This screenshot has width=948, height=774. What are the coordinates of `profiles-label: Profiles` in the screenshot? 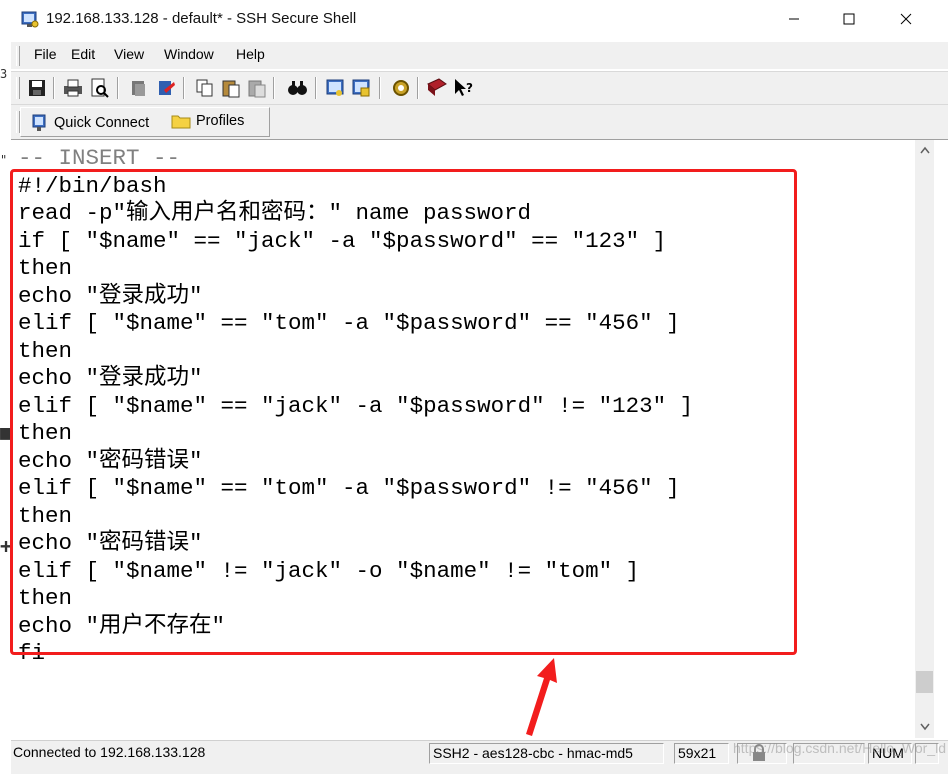 It's located at (220, 121).